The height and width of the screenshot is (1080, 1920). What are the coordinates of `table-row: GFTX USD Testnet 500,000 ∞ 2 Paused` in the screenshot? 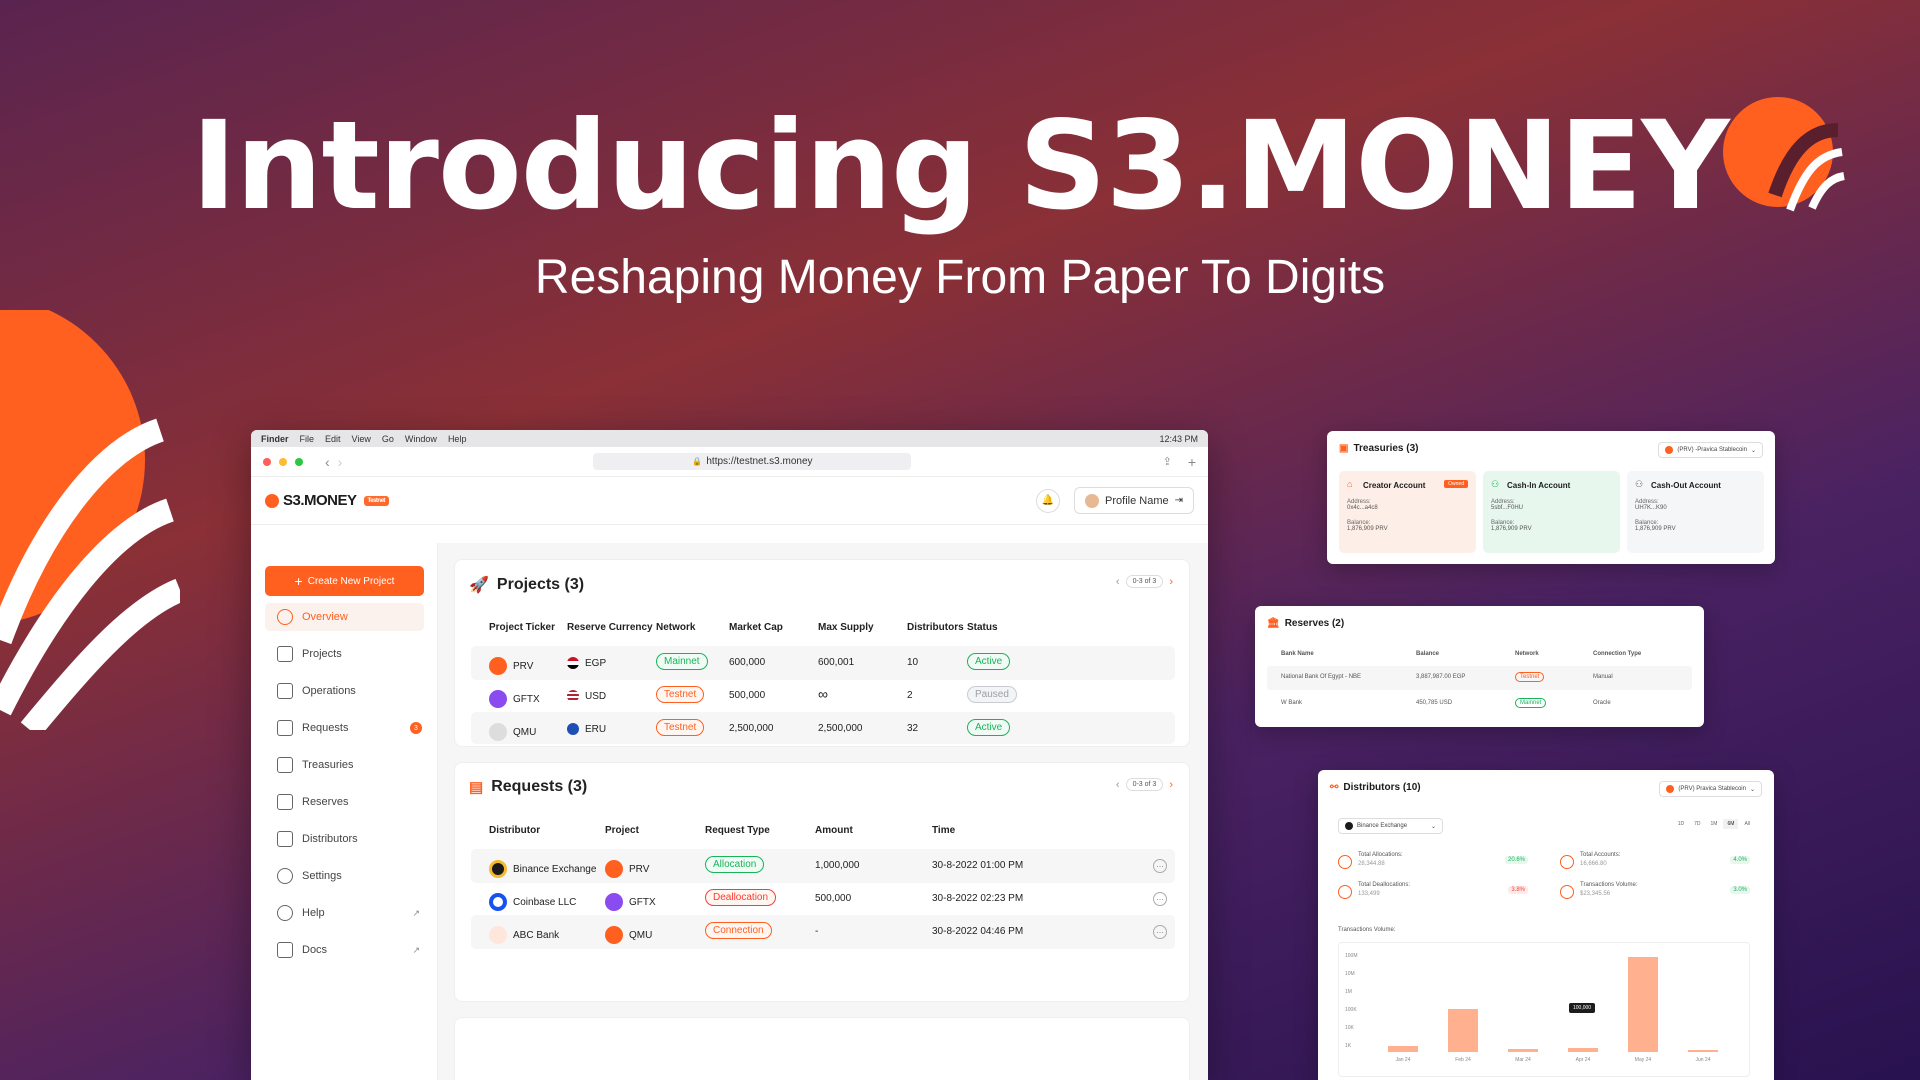 It's located at (823, 696).